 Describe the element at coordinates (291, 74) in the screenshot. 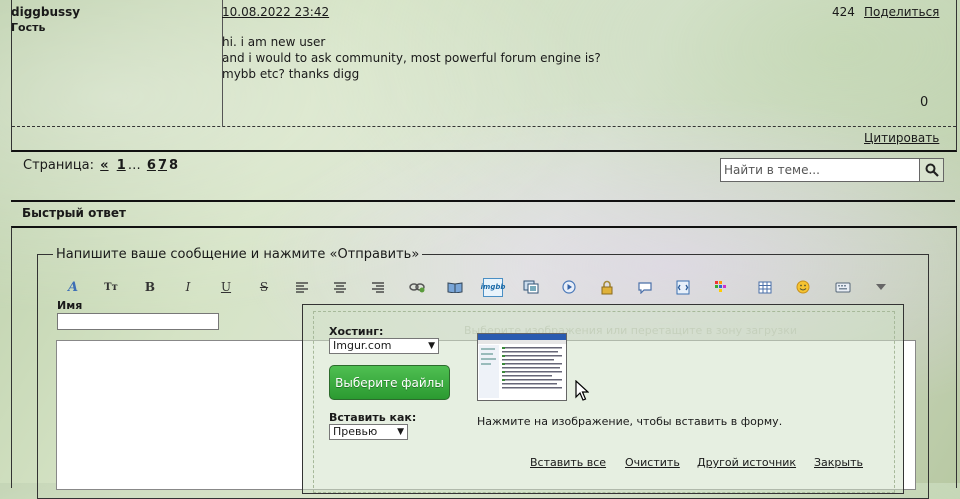

I see `post-body-line: mybb etc? thanks digg` at that location.